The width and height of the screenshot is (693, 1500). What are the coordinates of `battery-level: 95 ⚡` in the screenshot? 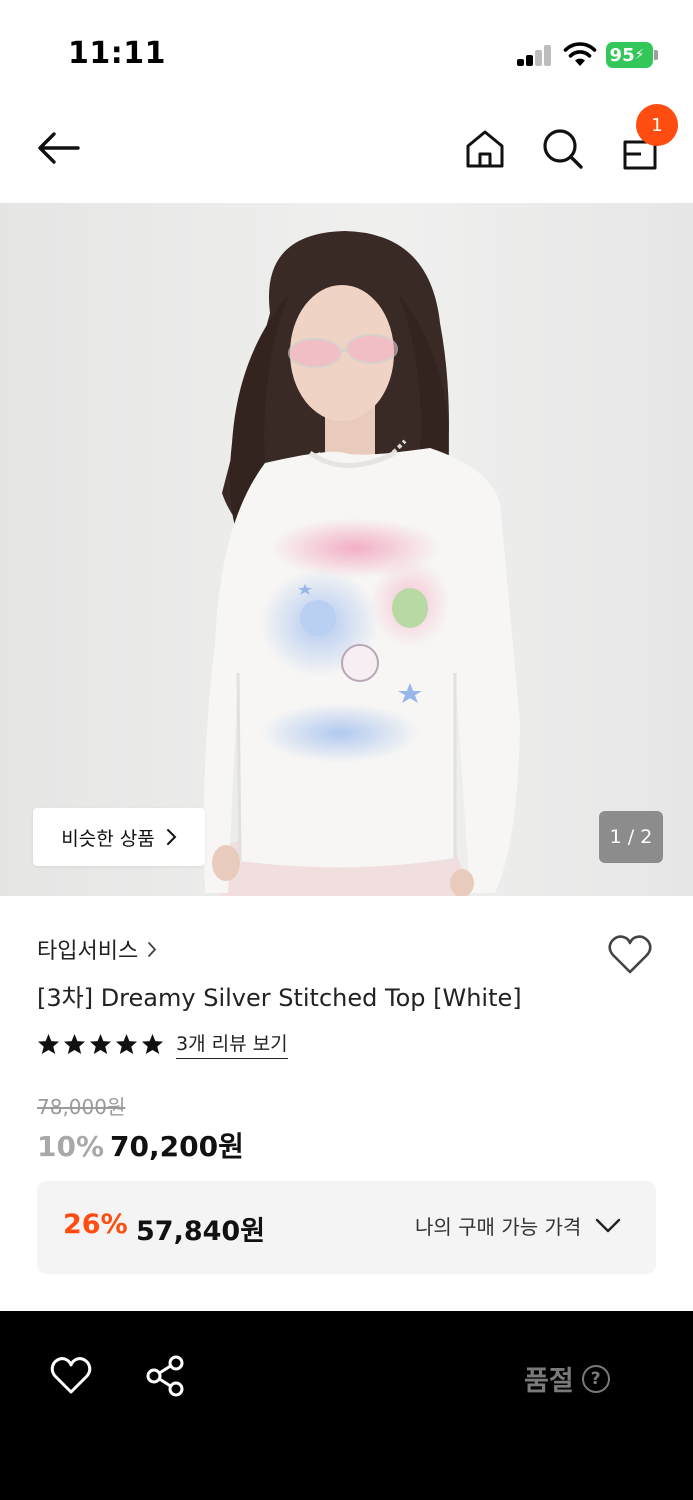 It's located at (629, 55).